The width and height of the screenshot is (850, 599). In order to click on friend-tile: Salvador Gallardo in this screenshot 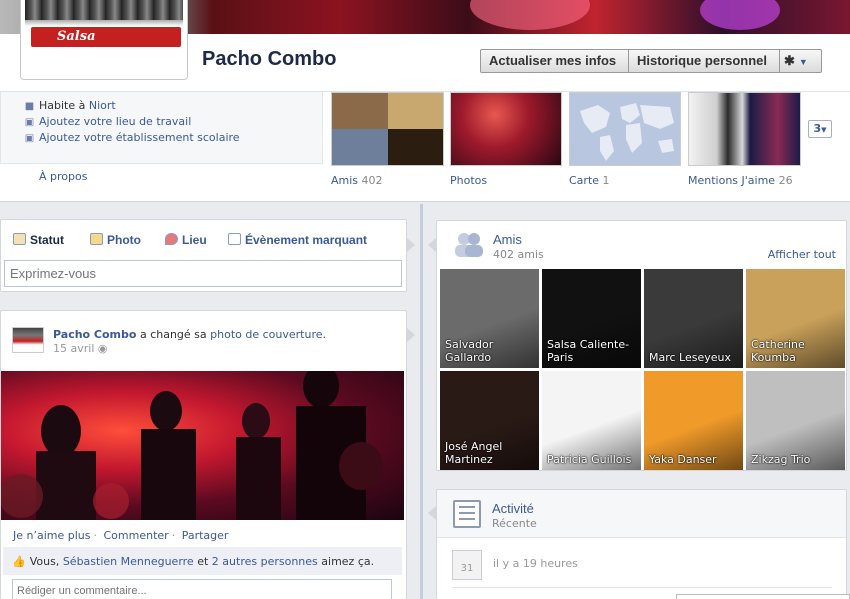, I will do `click(489, 318)`.